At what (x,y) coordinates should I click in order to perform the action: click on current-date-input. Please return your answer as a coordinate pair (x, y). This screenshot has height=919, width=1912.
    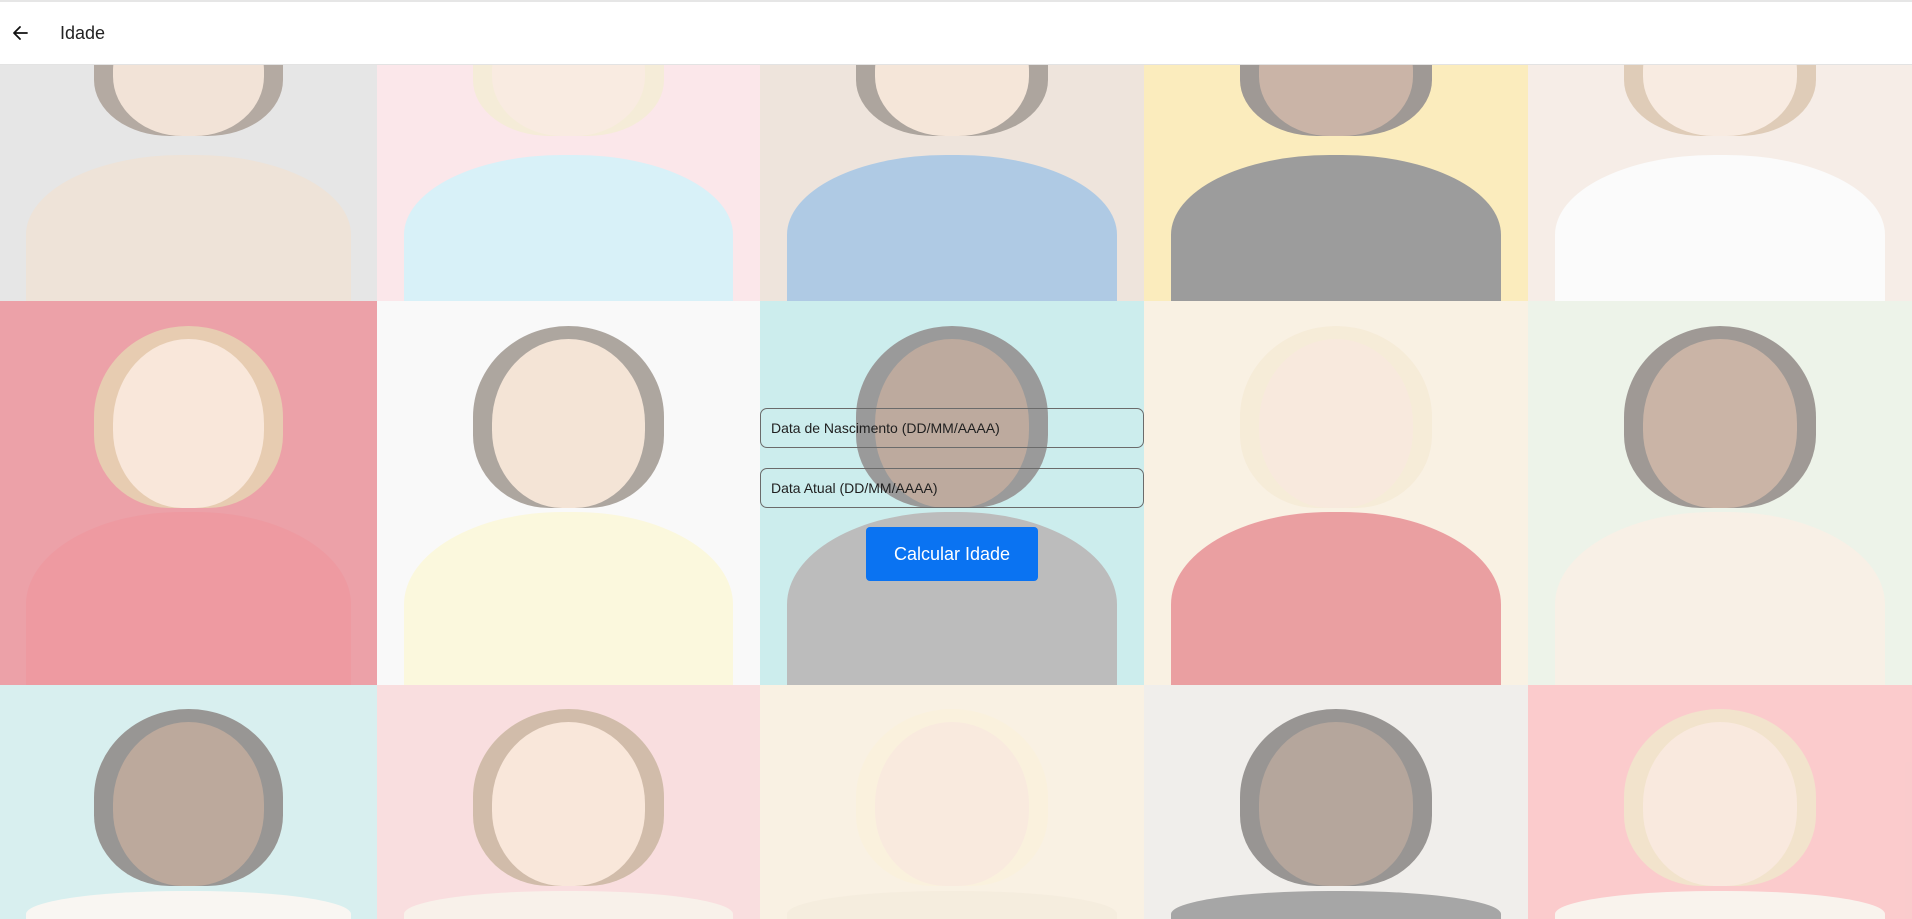
    Looking at the image, I should click on (952, 488).